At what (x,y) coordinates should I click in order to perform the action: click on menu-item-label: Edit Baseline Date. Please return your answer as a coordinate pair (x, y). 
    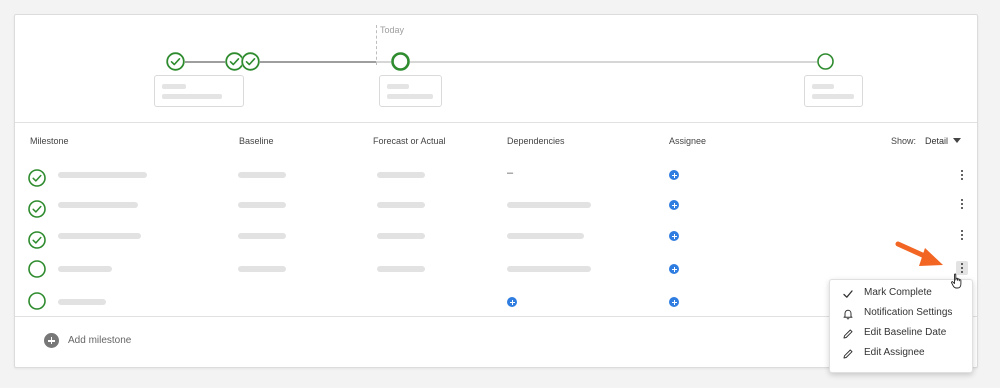
    Looking at the image, I should click on (905, 332).